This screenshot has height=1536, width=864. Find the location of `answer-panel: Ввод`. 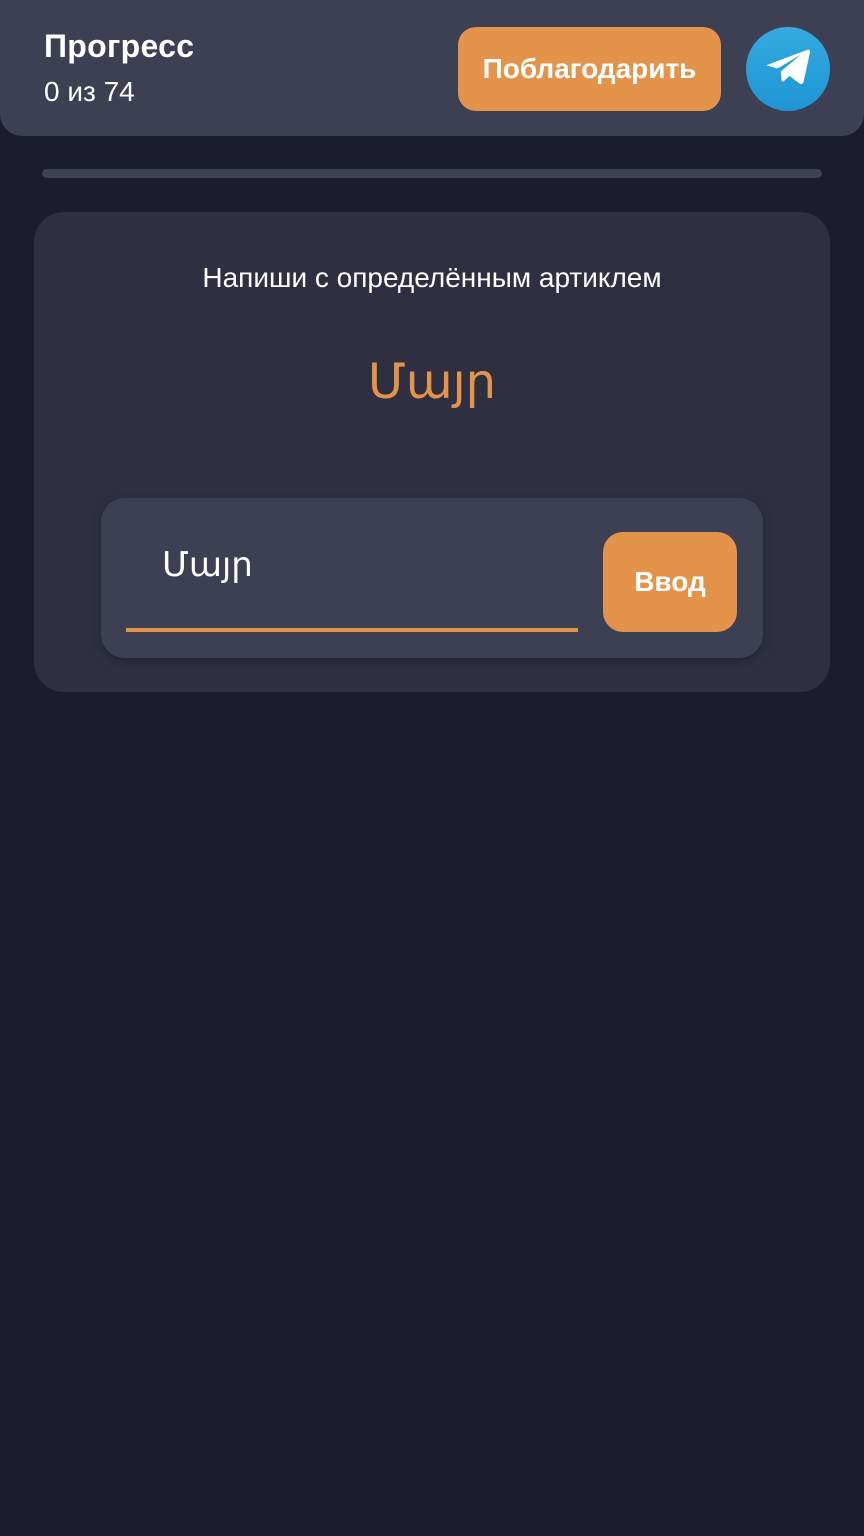

answer-panel: Ввод is located at coordinates (432, 578).